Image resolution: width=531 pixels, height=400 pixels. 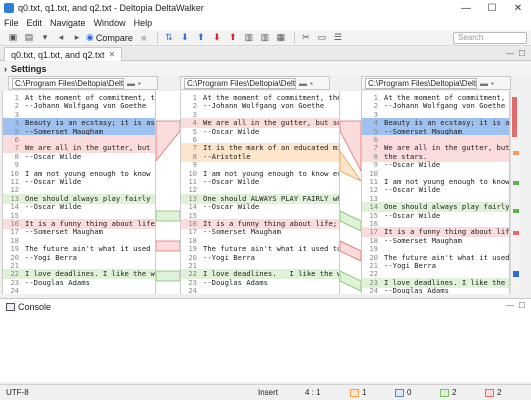 What do you see at coordinates (169, 38) in the screenshot?
I see `sync-icon: ⇅` at bounding box center [169, 38].